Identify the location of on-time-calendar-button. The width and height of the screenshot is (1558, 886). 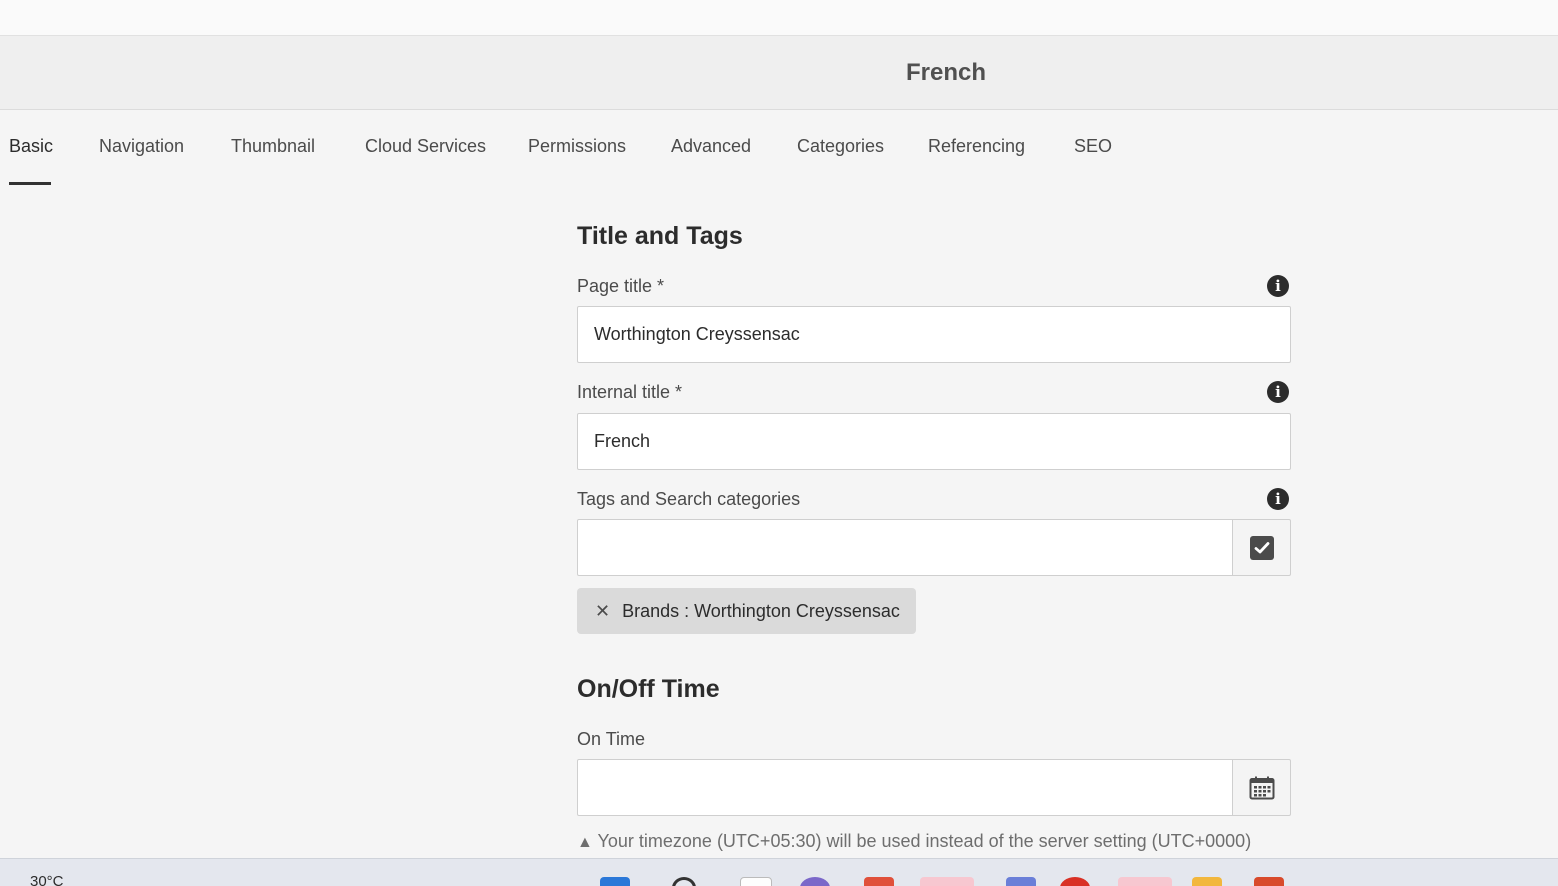
(1261, 787).